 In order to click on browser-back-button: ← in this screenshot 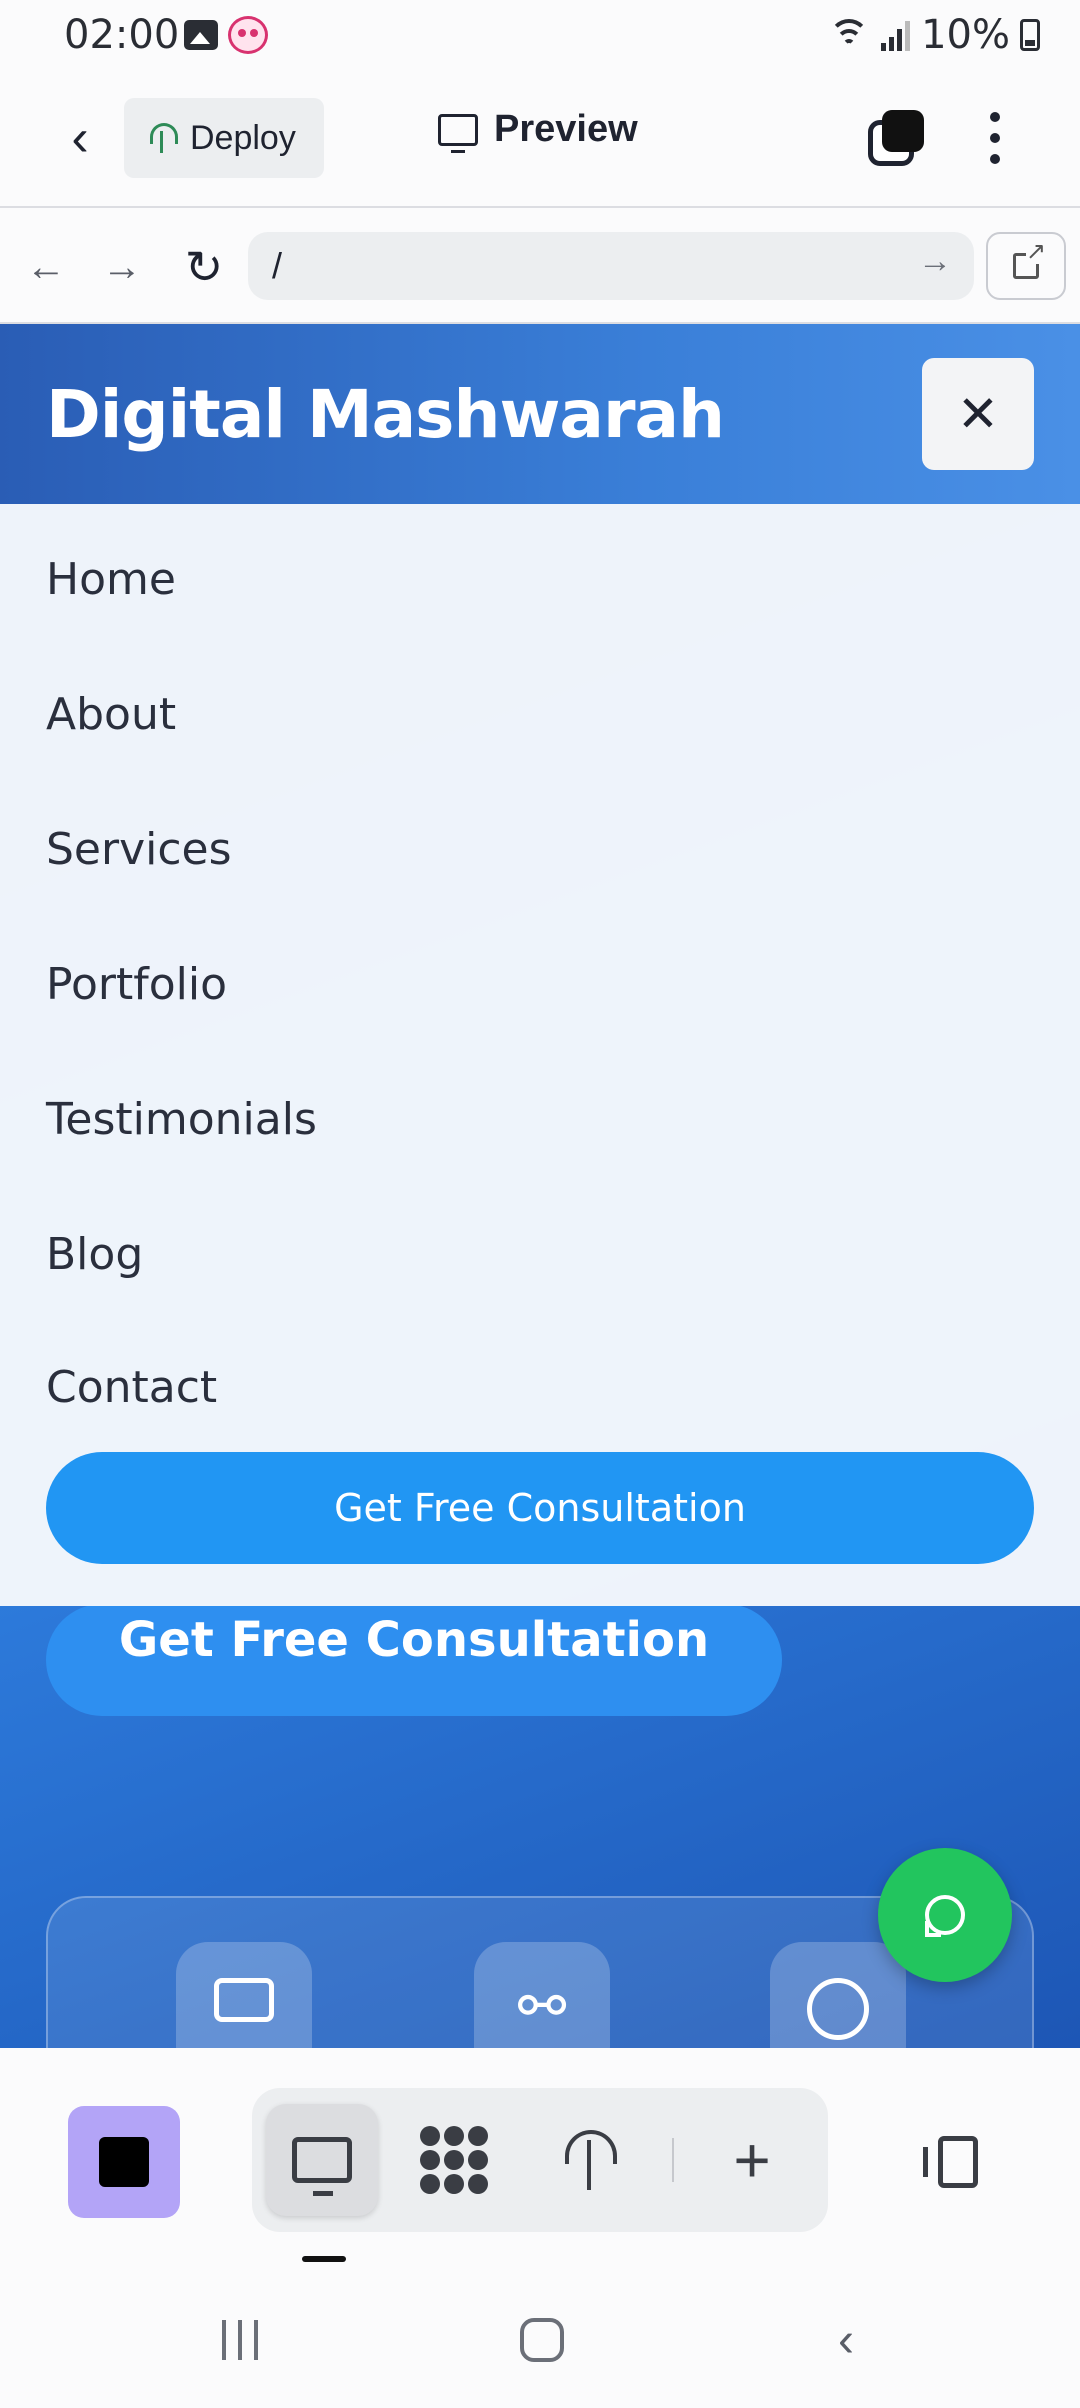, I will do `click(46, 267)`.